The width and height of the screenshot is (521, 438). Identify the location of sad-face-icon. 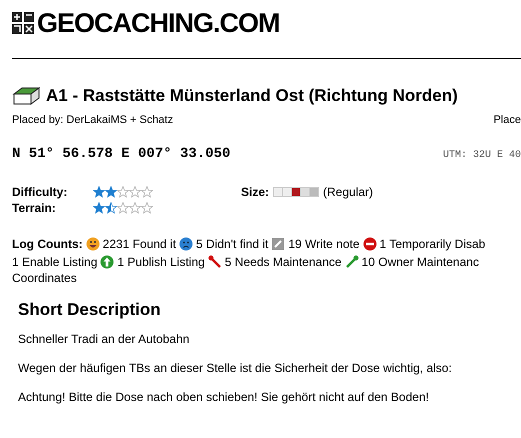
(186, 244).